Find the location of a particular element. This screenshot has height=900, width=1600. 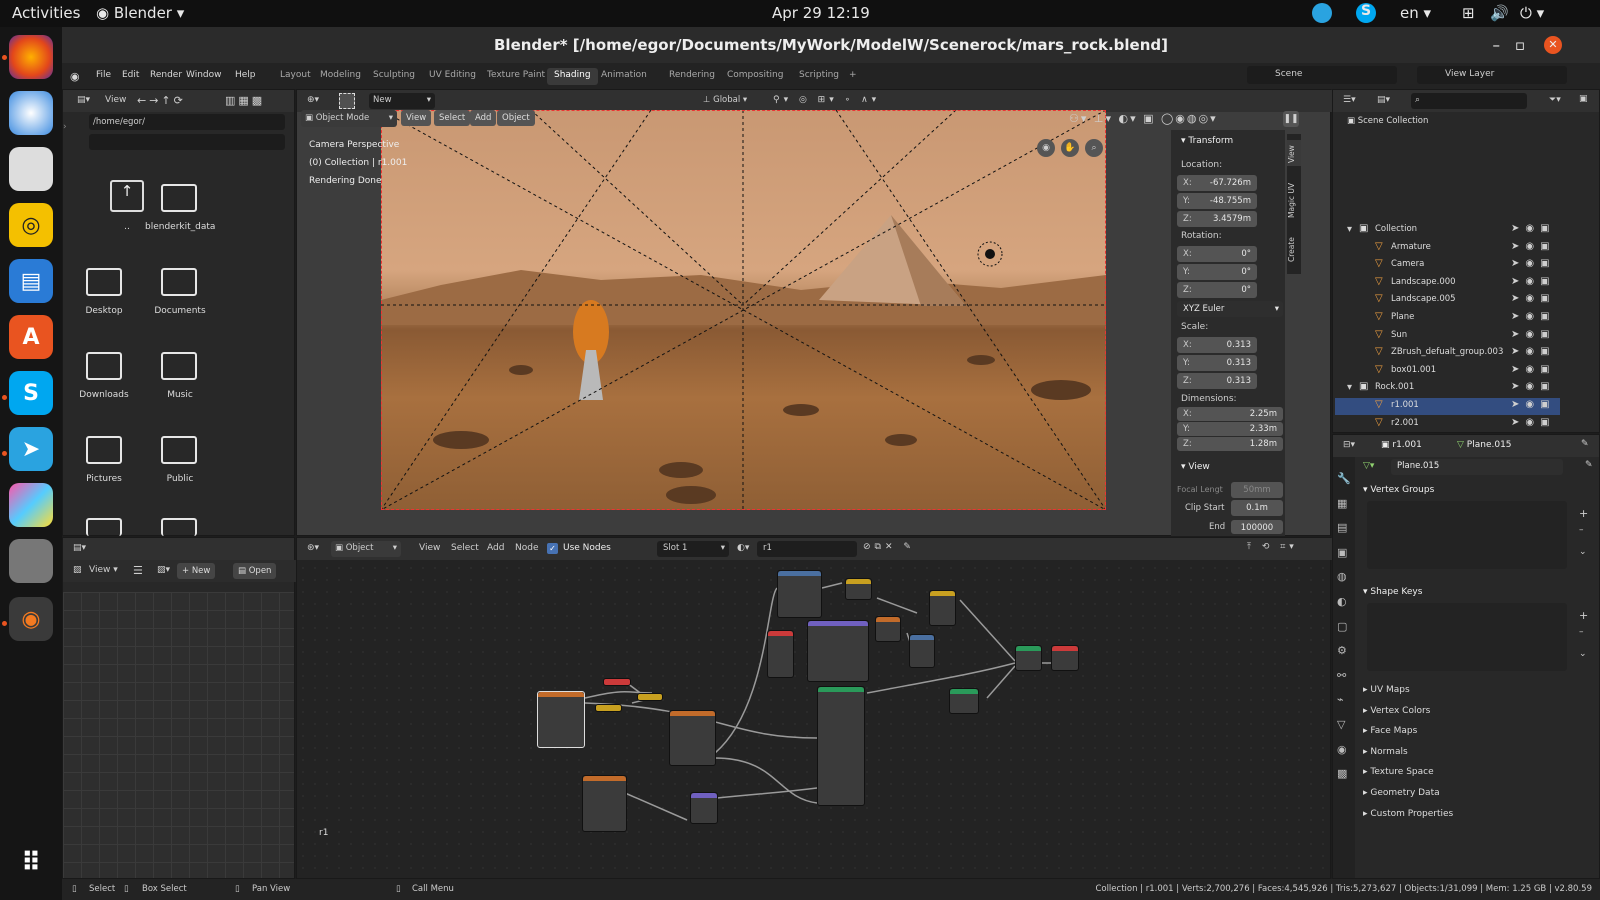

scale-z-field: Z: 0.313 is located at coordinates (1217, 381).